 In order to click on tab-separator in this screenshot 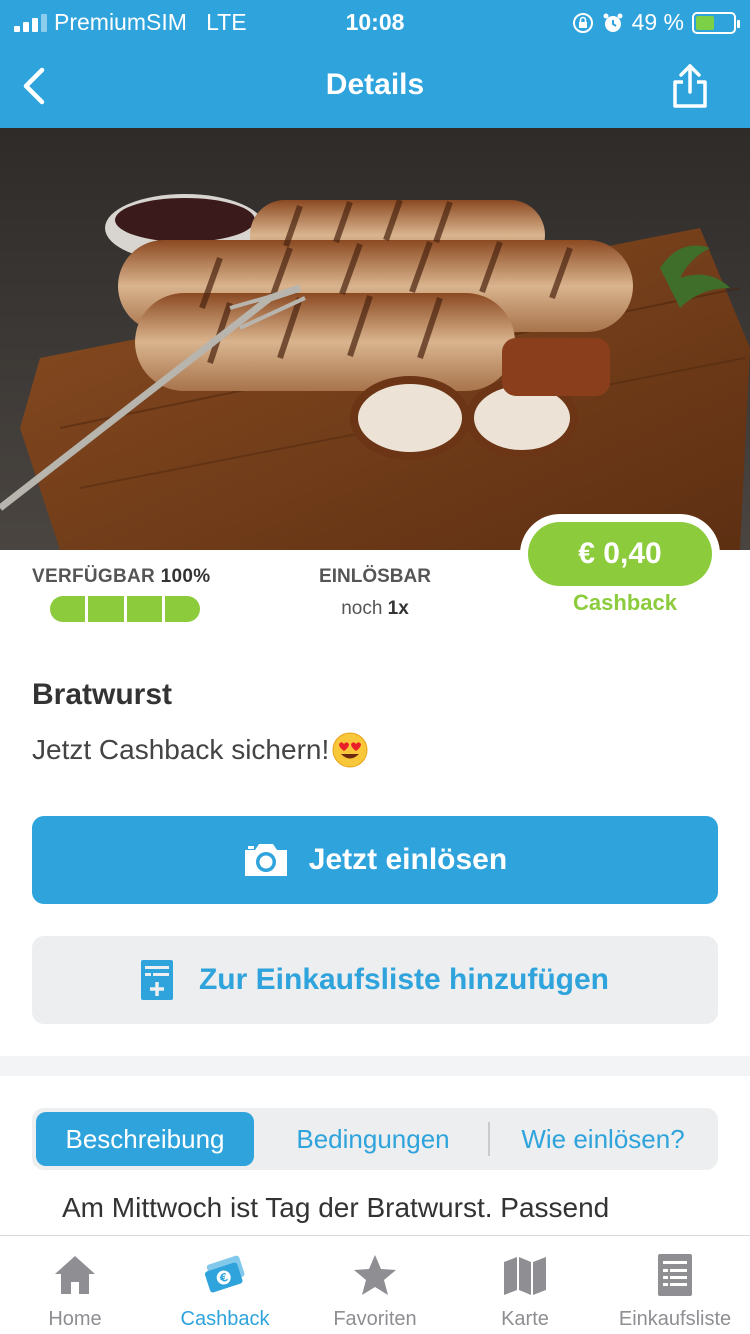, I will do `click(489, 1139)`.